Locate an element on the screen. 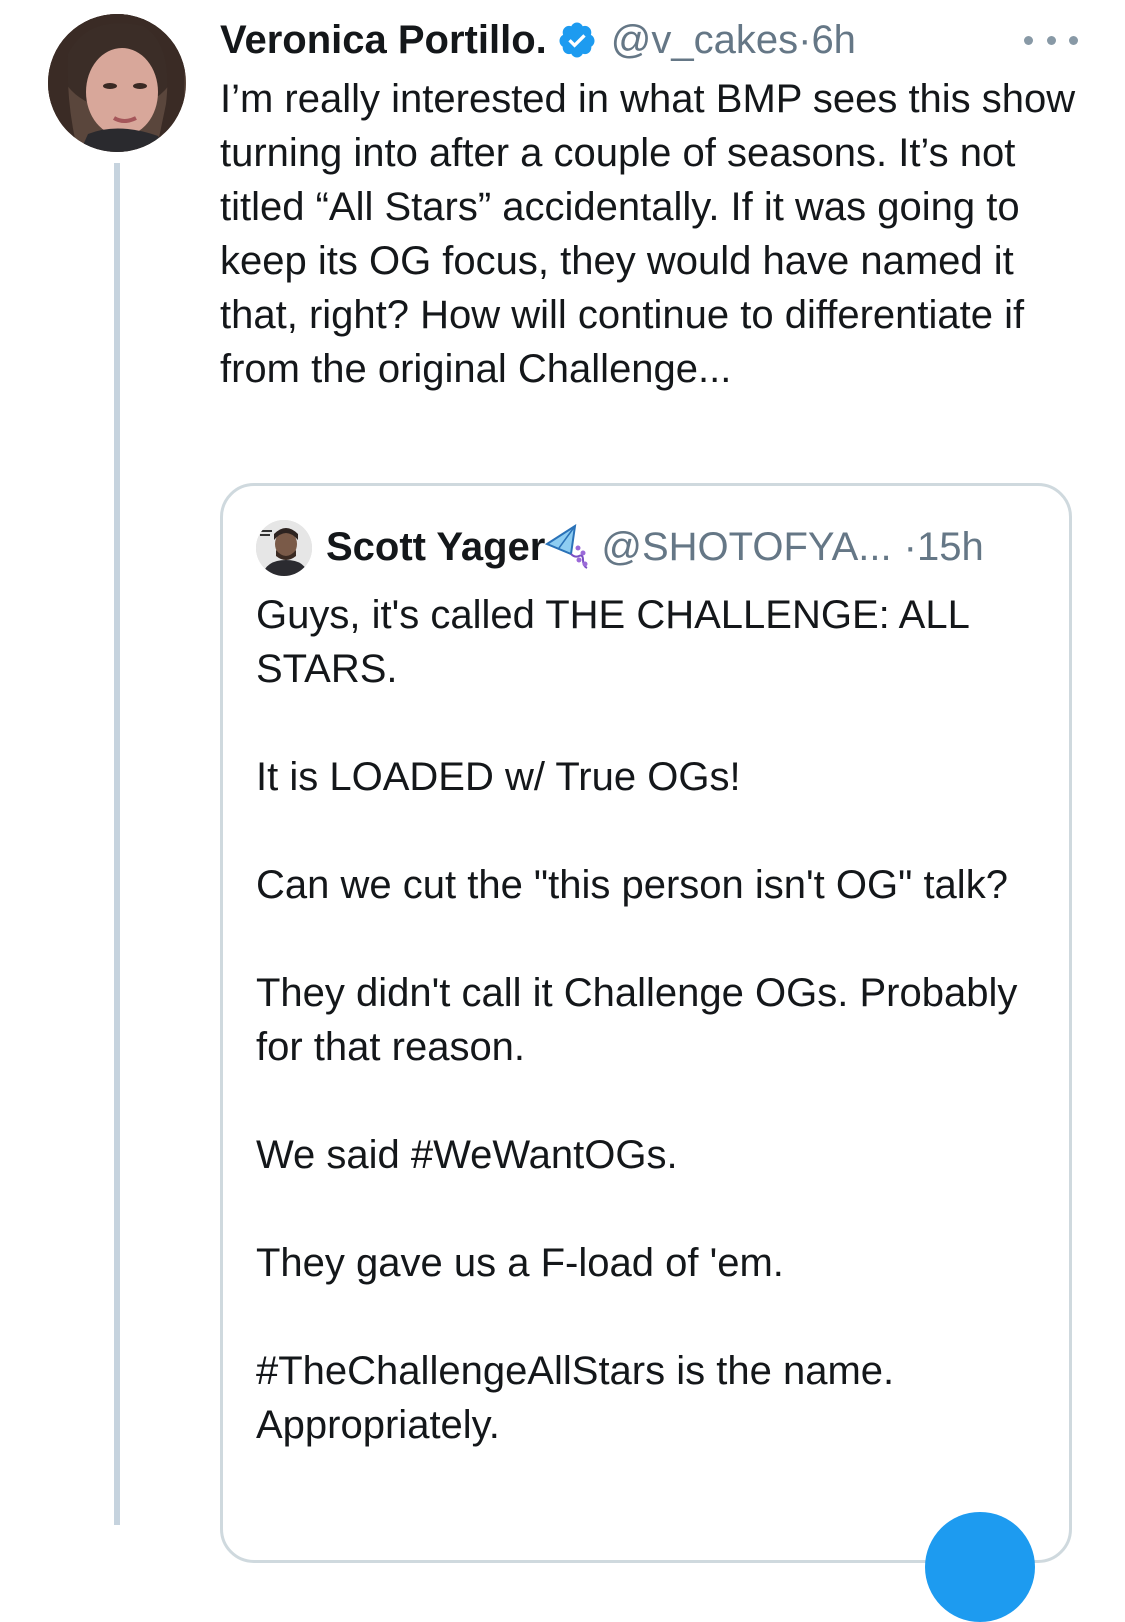 The height and width of the screenshot is (1622, 1125). compose-button is located at coordinates (980, 1567).